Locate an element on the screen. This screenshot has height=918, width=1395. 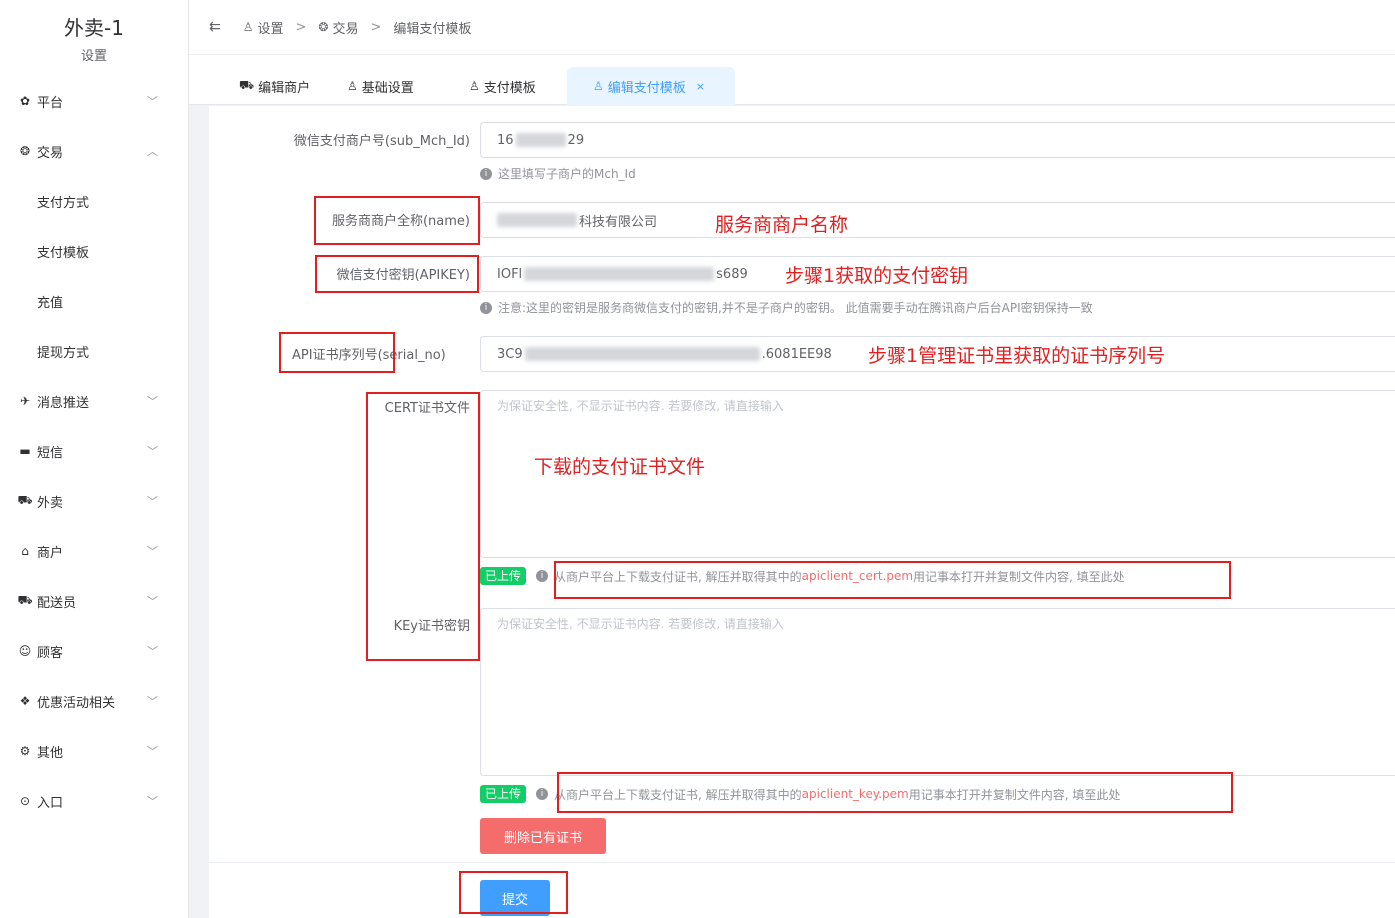
input-value: .6081EE98 is located at coordinates (796, 354).